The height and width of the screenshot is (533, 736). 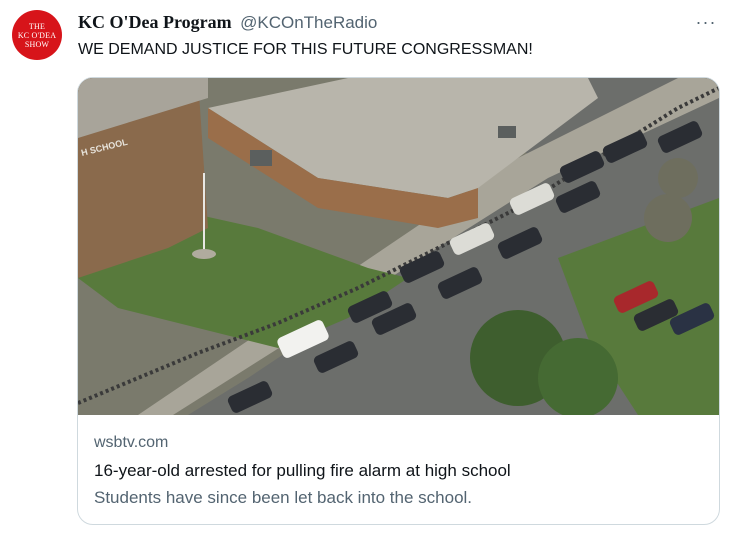 I want to click on avatar-line-2: KC O'DEA, so click(x=37, y=35).